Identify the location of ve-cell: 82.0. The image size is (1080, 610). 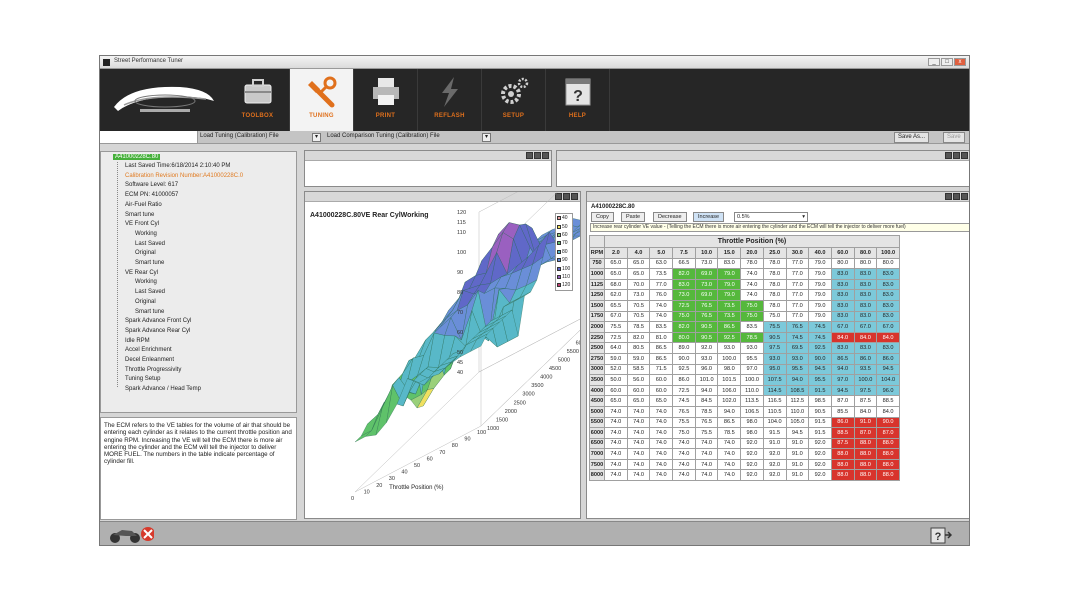
(638, 337).